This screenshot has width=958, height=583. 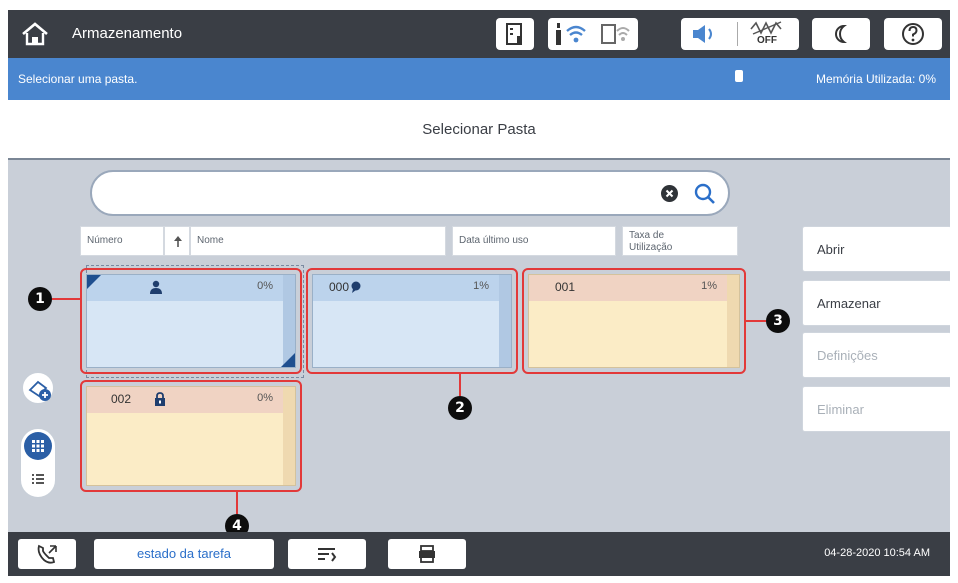 What do you see at coordinates (356, 287) in the screenshot?
I see `comment-icon` at bounding box center [356, 287].